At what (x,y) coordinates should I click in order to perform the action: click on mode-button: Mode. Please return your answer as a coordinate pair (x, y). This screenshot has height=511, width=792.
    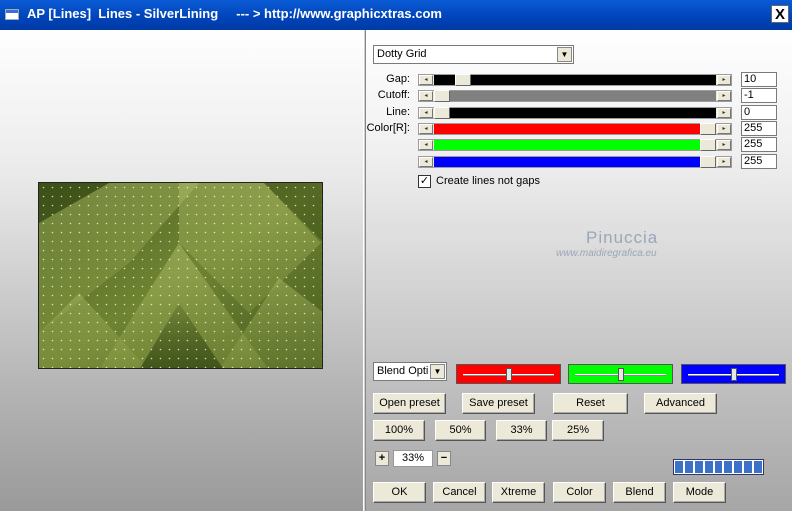
    Looking at the image, I should click on (699, 492).